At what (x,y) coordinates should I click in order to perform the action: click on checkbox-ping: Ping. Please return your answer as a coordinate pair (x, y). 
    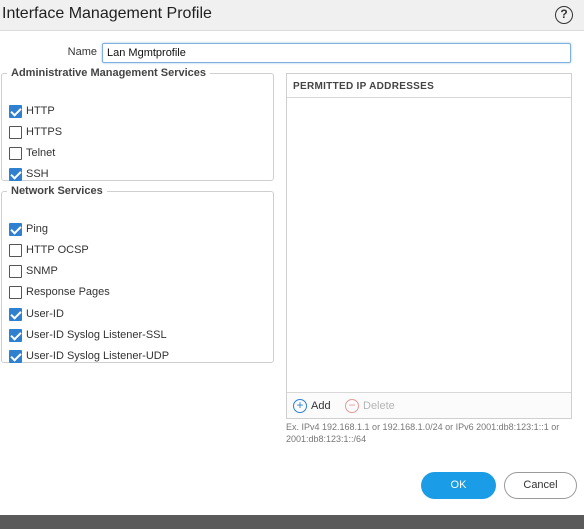
    Looking at the image, I should click on (28, 229).